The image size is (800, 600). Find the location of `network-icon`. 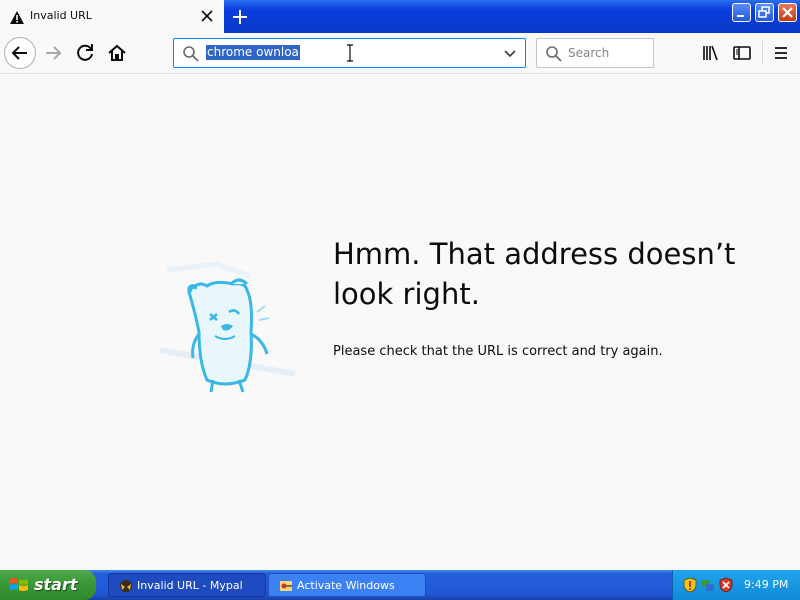

network-icon is located at coordinates (708, 585).